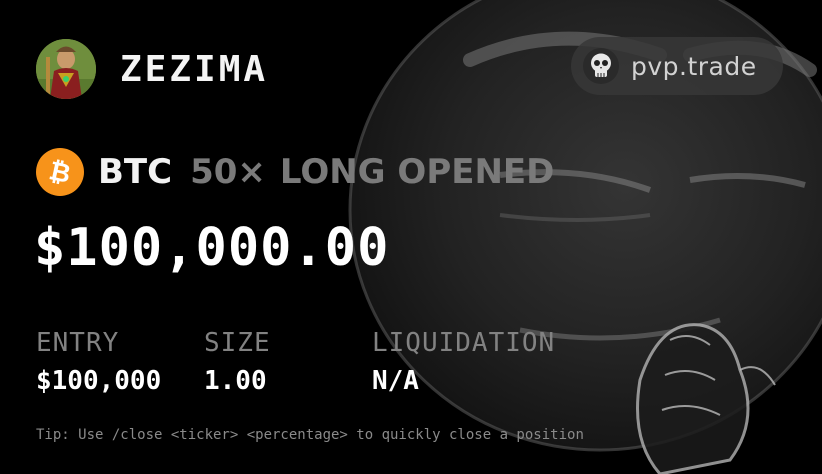 The height and width of the screenshot is (474, 822). I want to click on username: ZEZIMA, so click(194, 69).